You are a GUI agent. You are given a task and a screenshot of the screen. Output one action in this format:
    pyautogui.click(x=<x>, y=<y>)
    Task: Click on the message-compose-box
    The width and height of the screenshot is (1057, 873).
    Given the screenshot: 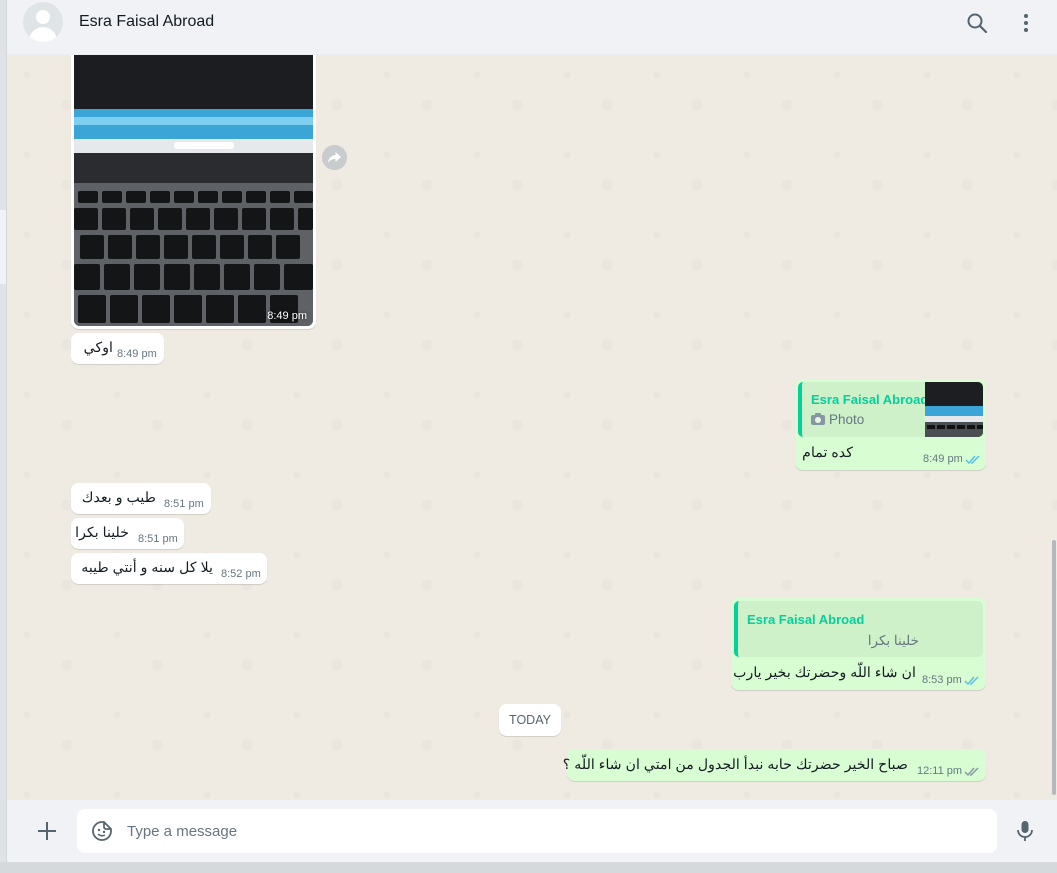 What is the action you would take?
    pyautogui.click(x=537, y=831)
    